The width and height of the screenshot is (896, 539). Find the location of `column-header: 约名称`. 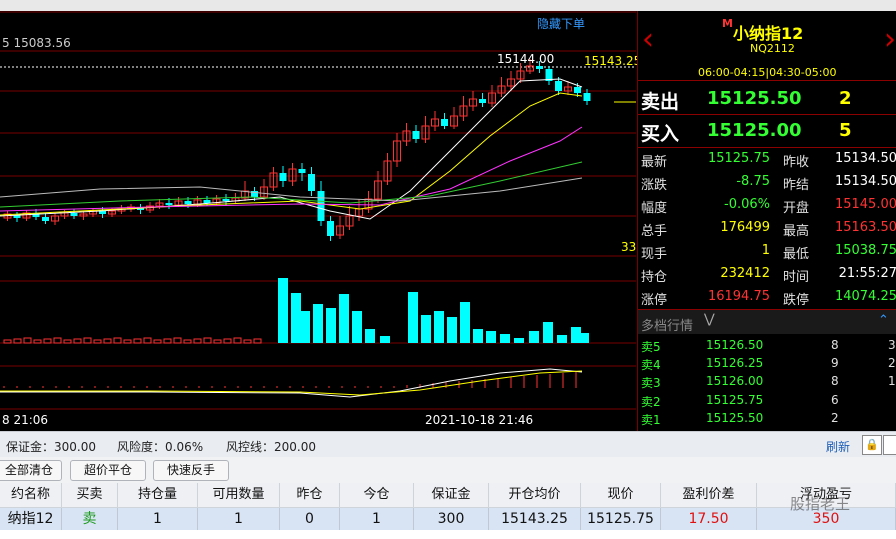

column-header: 约名称 is located at coordinates (31, 495).